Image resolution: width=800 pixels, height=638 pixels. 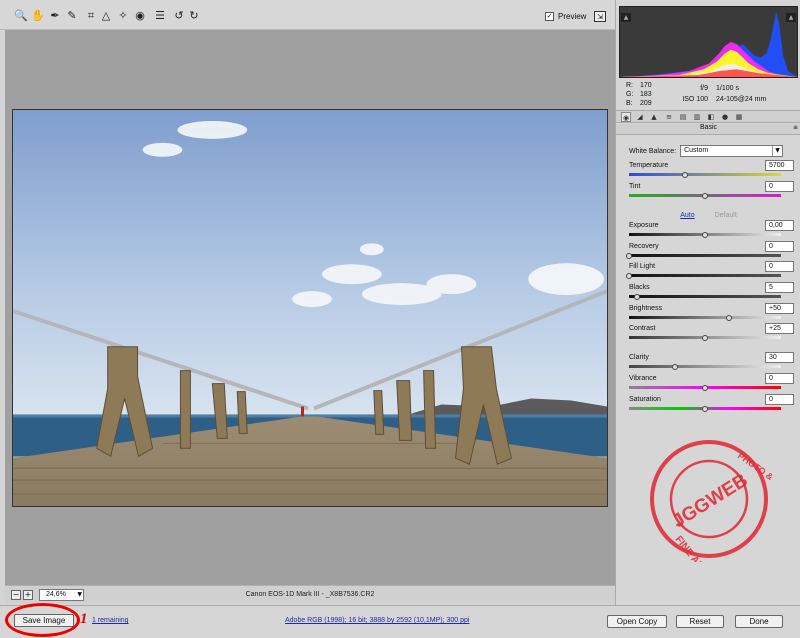 I want to click on brightness-slider: Brightness +50, so click(x=711, y=314).